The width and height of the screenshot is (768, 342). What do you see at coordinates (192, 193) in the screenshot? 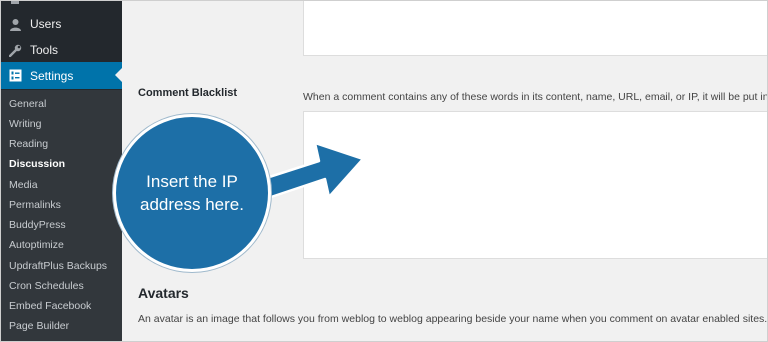
I see `callout-bubble: Insert the IP address here.` at bounding box center [192, 193].